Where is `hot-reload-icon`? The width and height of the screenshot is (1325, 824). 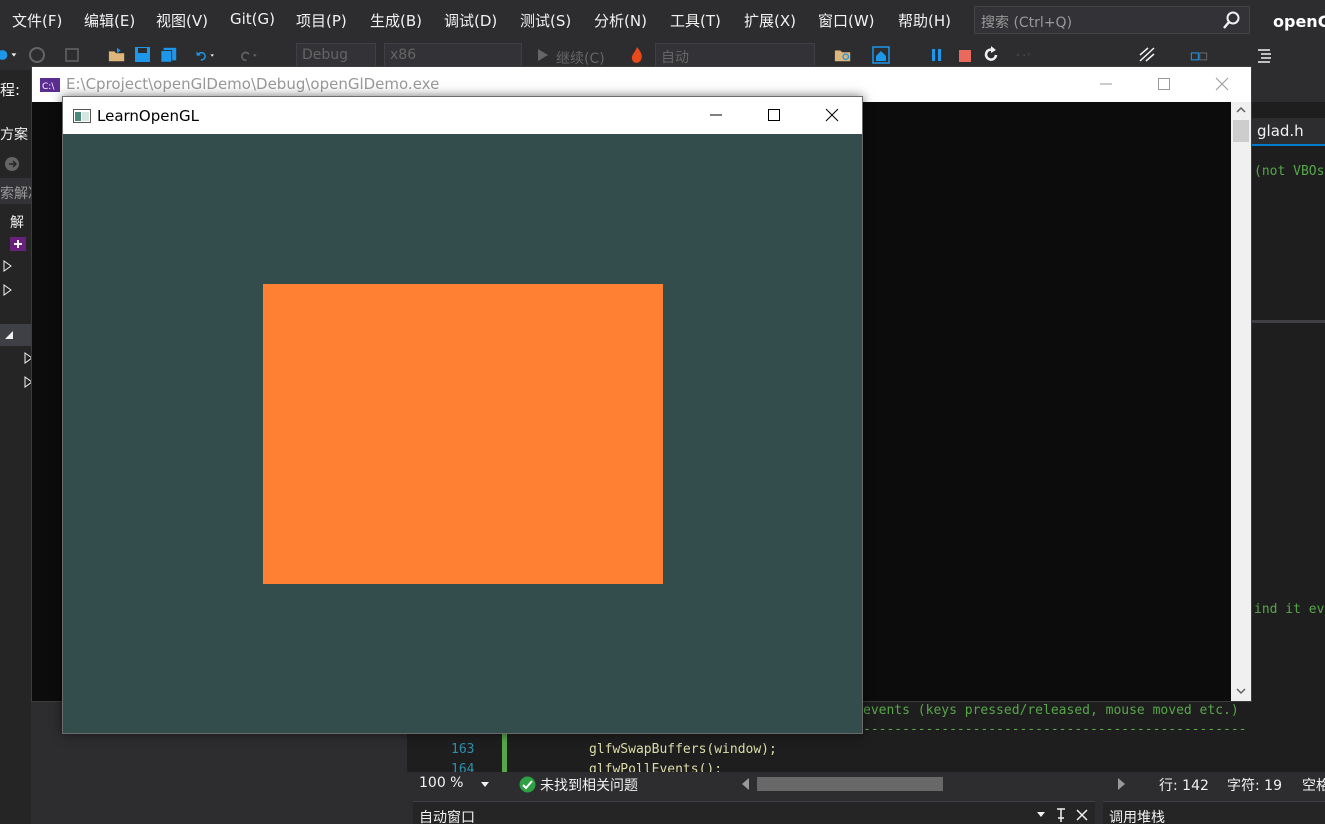
hot-reload-icon is located at coordinates (637, 55).